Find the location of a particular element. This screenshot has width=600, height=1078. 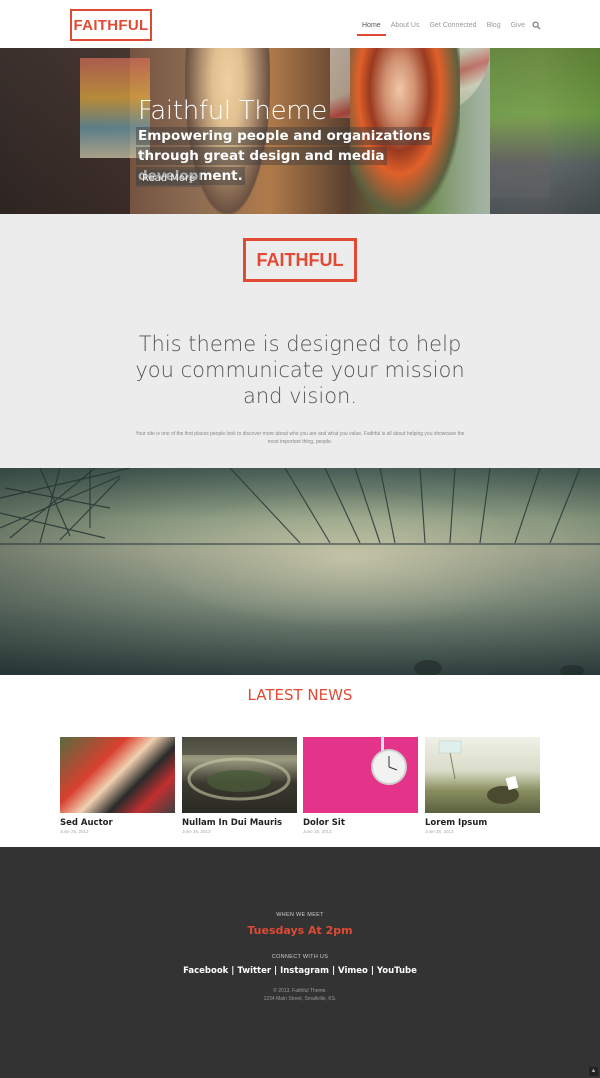

news-card: Sed Auctor June 25, 2013 is located at coordinates (117, 785).